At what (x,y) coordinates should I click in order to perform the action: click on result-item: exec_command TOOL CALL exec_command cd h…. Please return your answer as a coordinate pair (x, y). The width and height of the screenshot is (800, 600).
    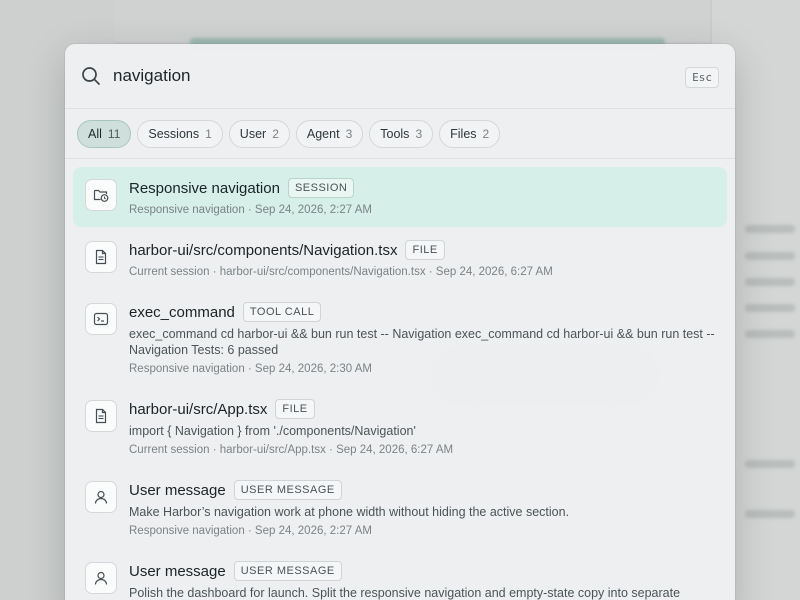
    Looking at the image, I should click on (400, 338).